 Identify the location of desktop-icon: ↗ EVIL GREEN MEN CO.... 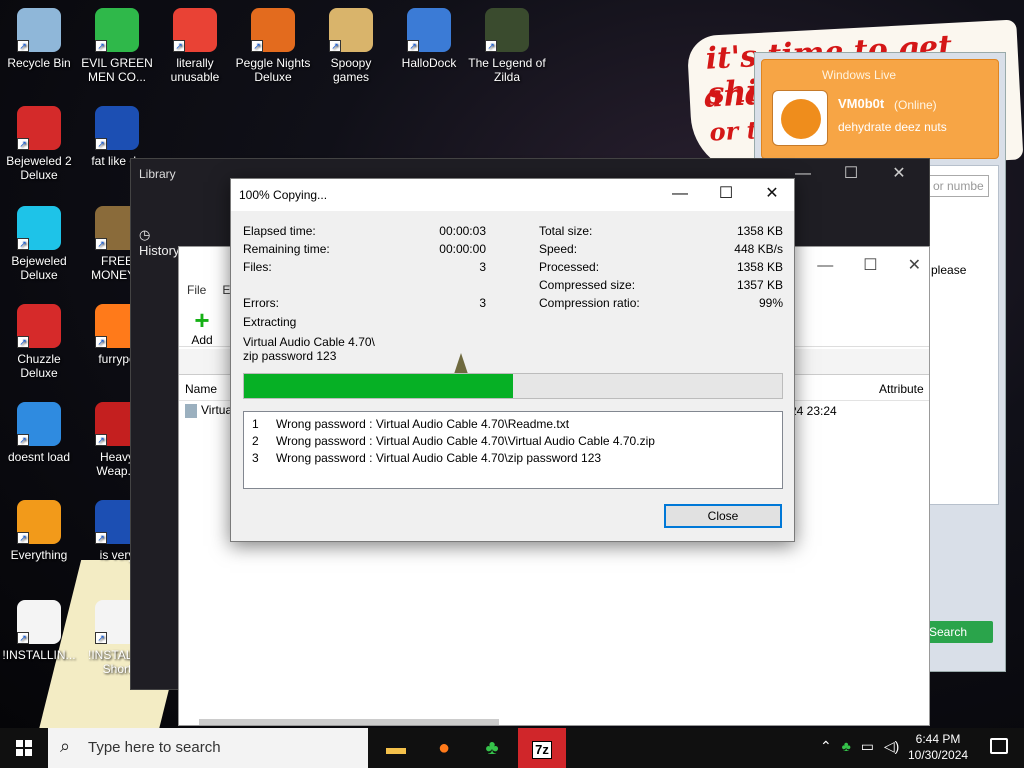
(117, 46).